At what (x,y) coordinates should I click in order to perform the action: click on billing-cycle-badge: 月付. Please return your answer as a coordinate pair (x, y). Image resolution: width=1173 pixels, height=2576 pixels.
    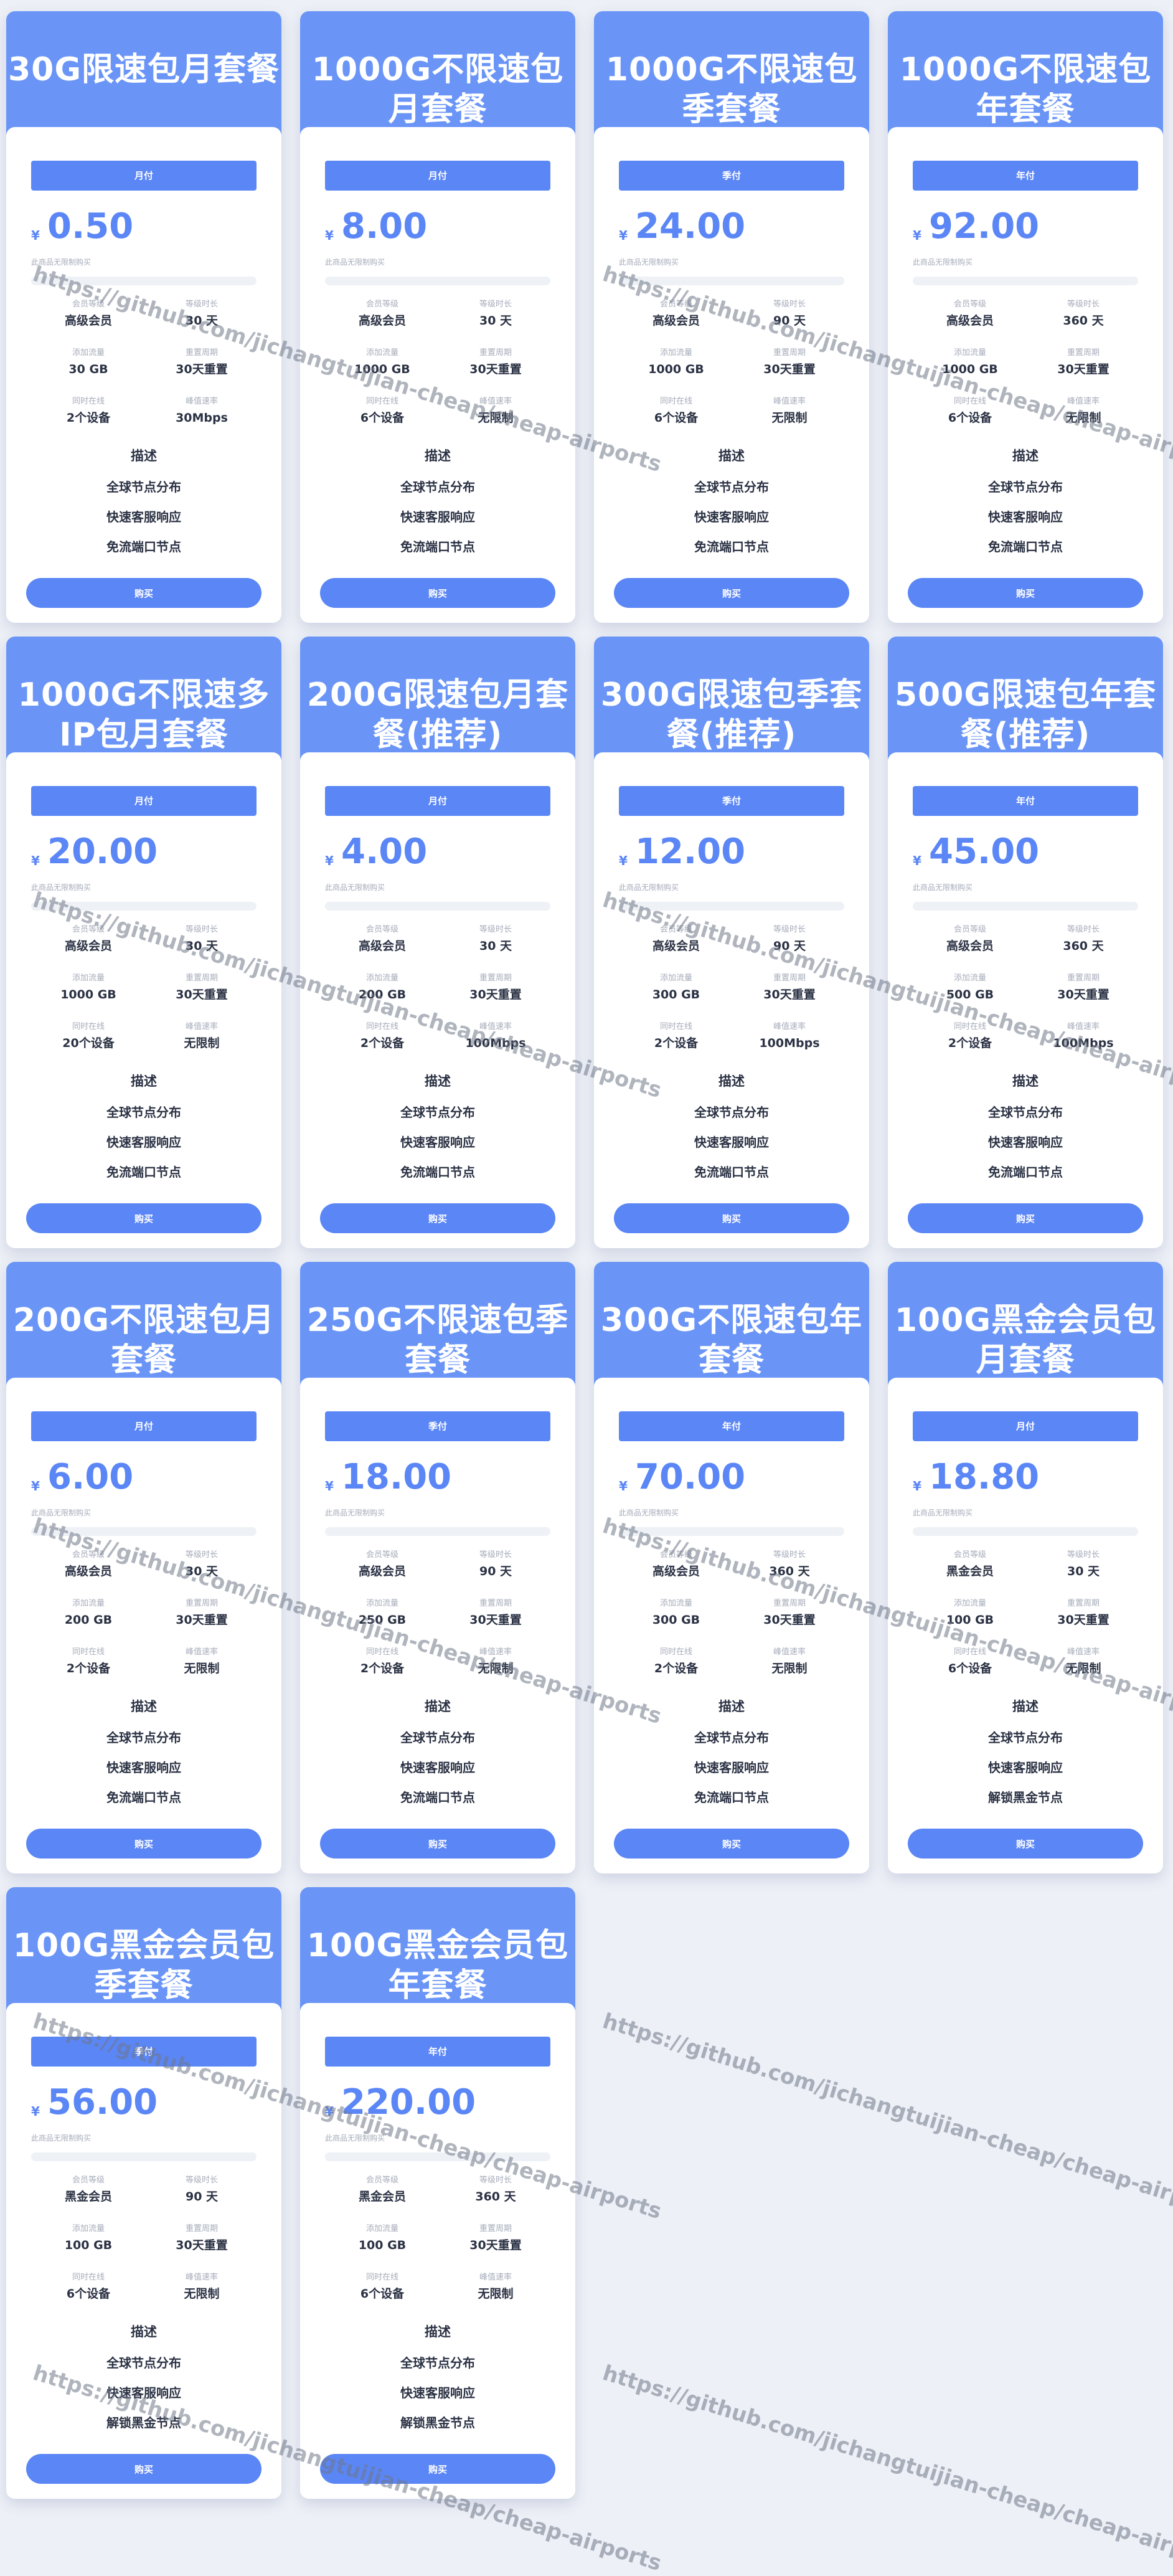
    Looking at the image, I should click on (144, 801).